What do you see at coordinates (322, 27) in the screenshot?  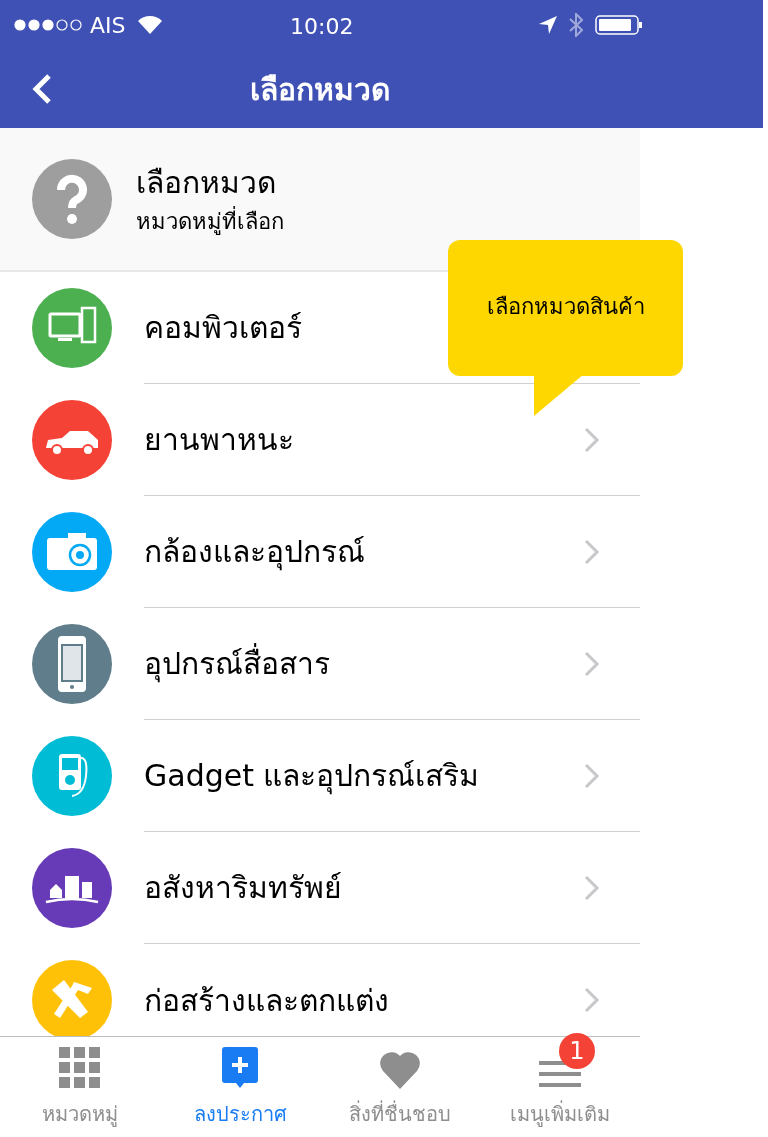 I see `clock-time: 10:02` at bounding box center [322, 27].